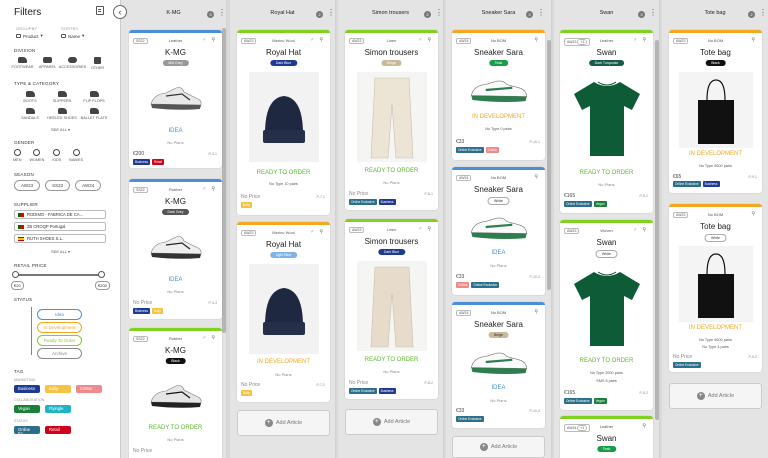 This screenshot has height=458, width=768. Describe the element at coordinates (94, 101) in the screenshot. I see `type-label-text: FLIP FLOPS` at that location.